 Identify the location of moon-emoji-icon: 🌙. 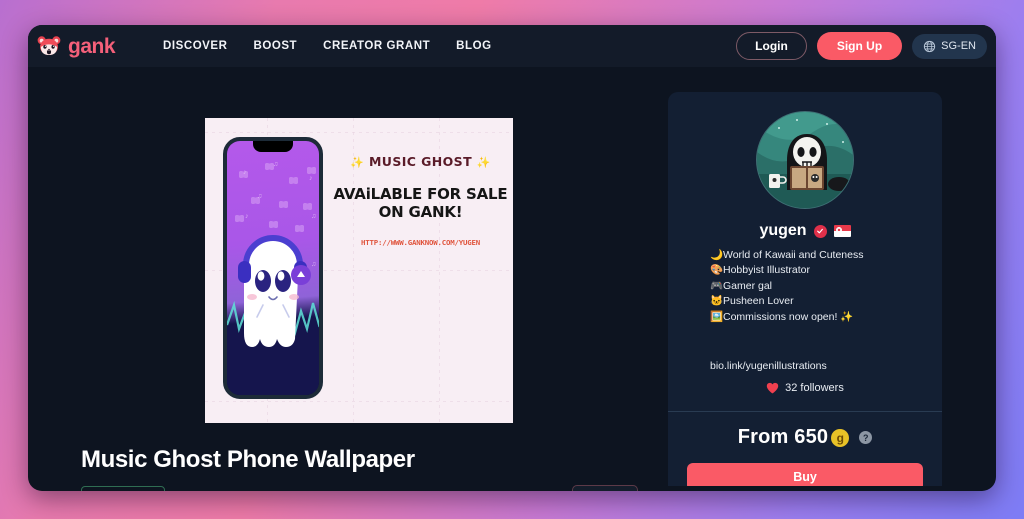
(717, 255).